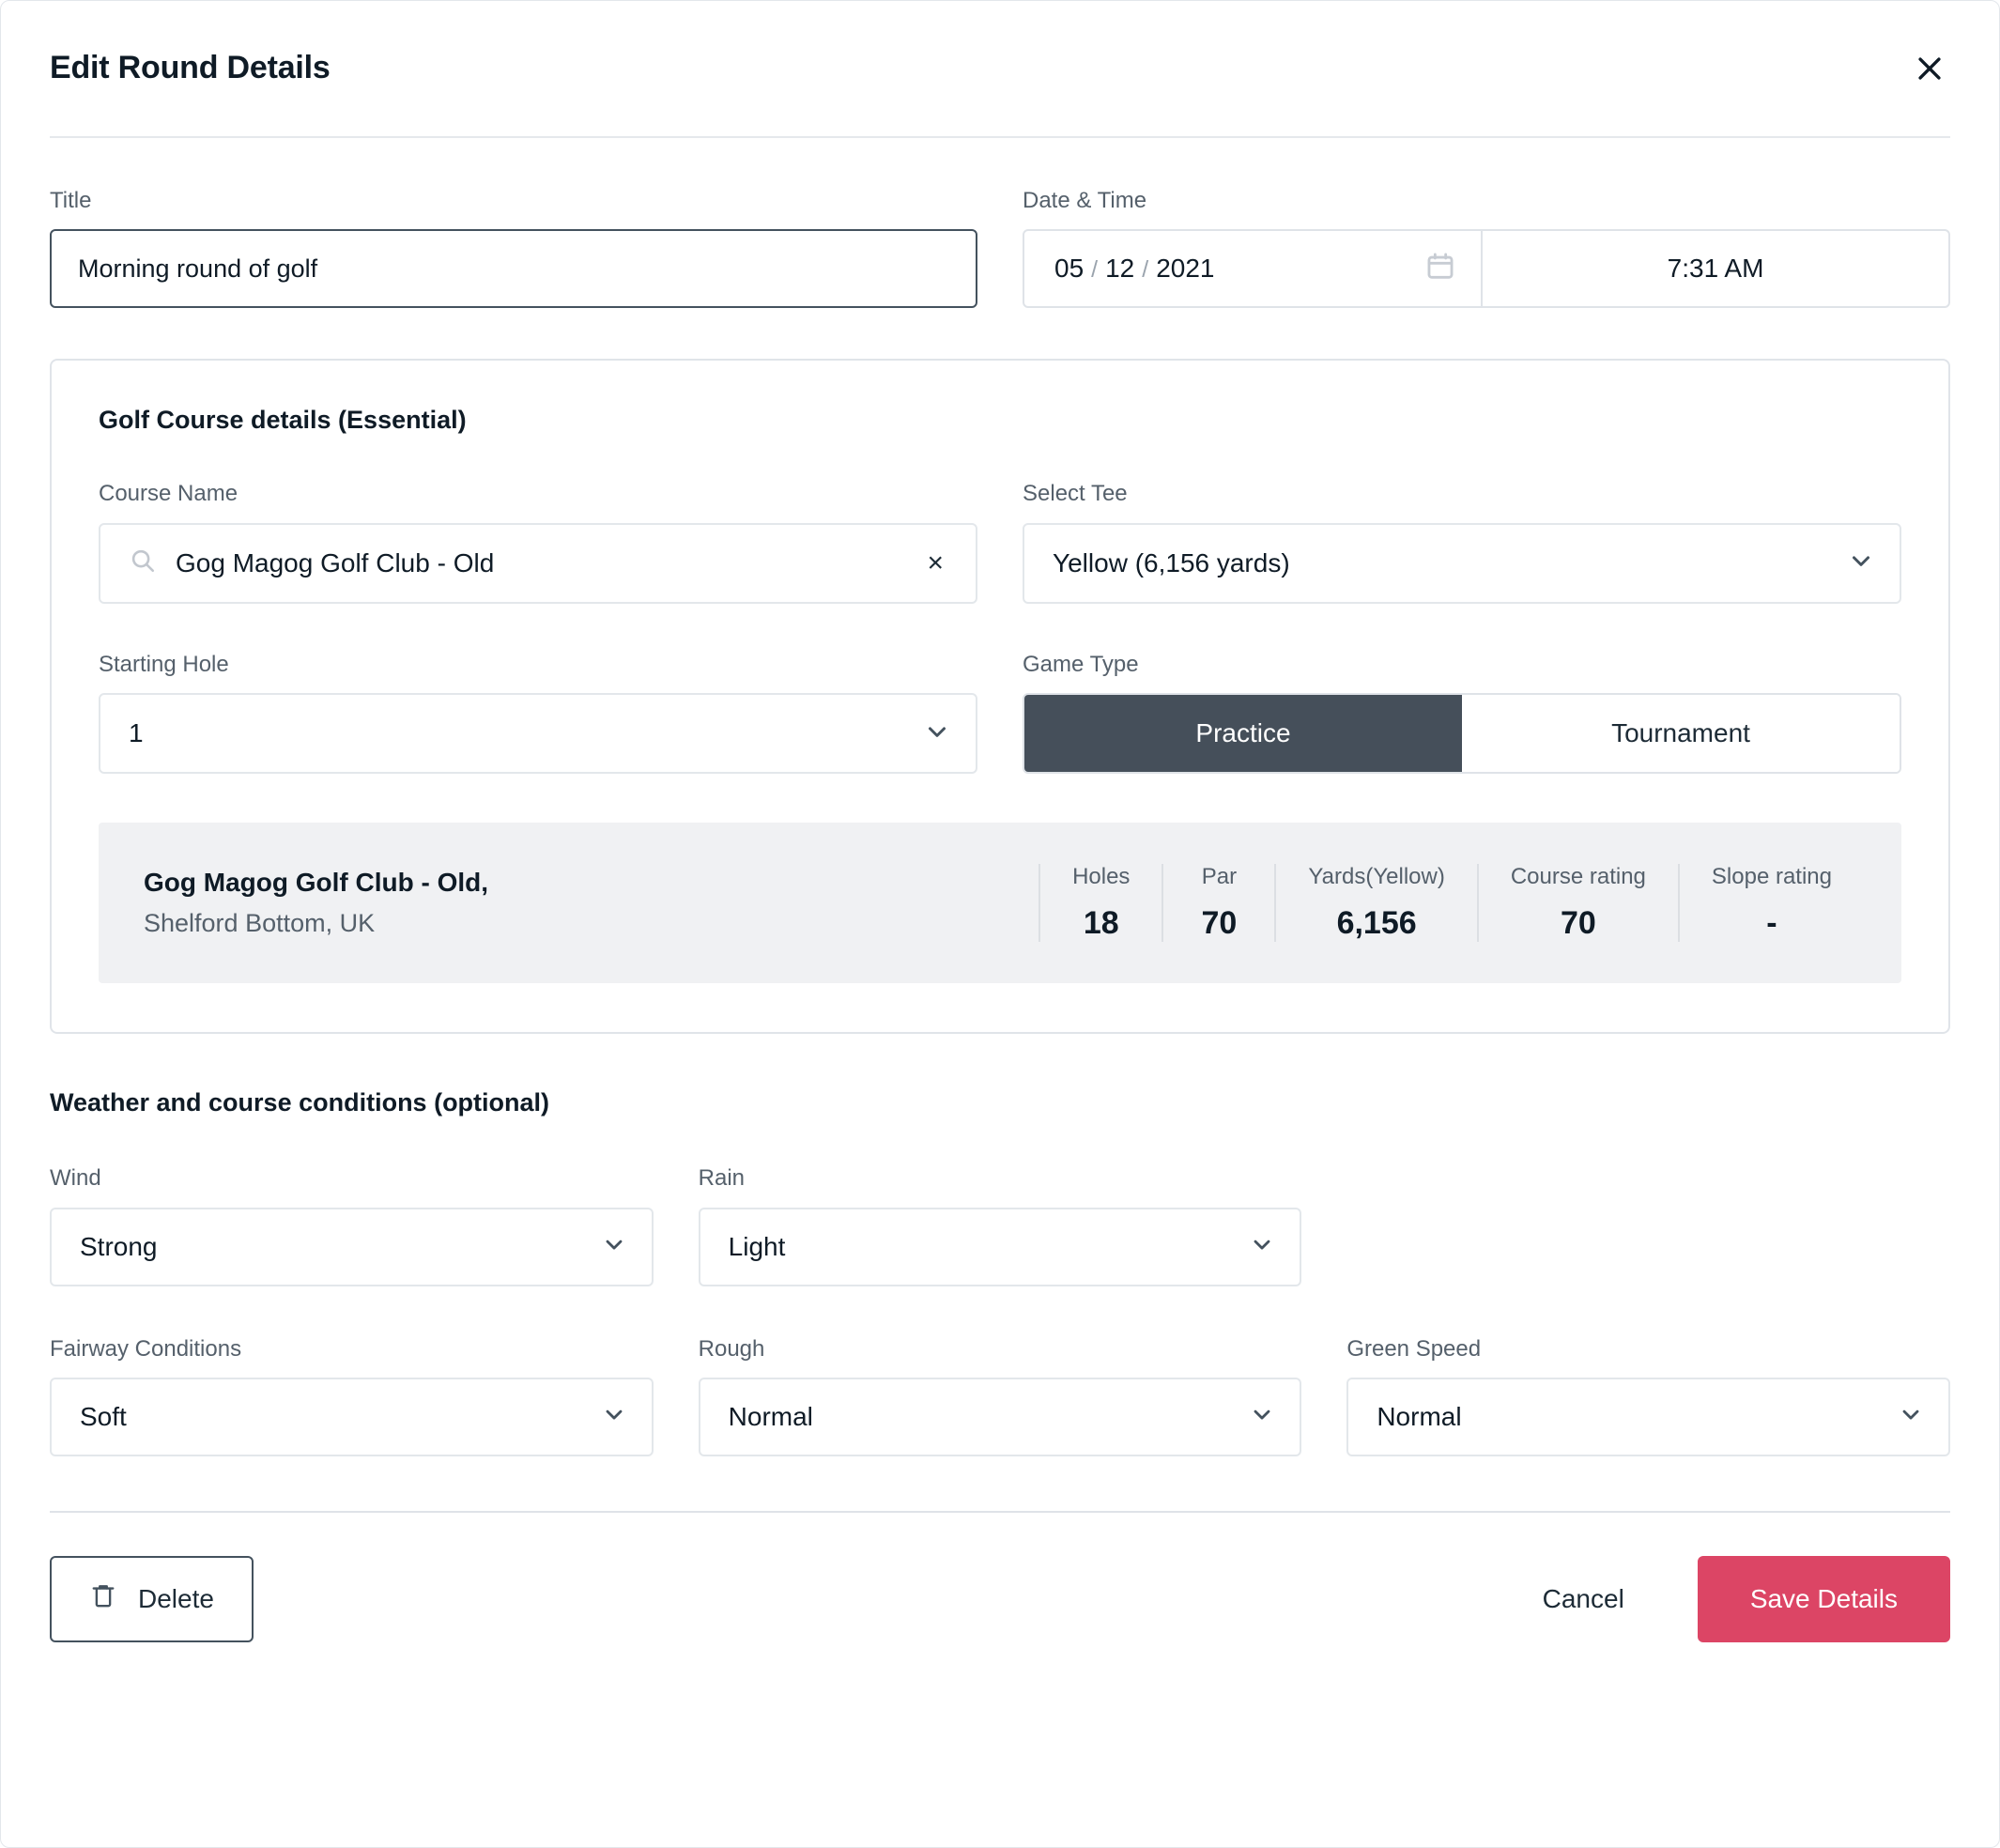 This screenshot has width=2000, height=1848. I want to click on datetime-input-group: 05 / 12 / 2021 7:31 AM, so click(1486, 269).